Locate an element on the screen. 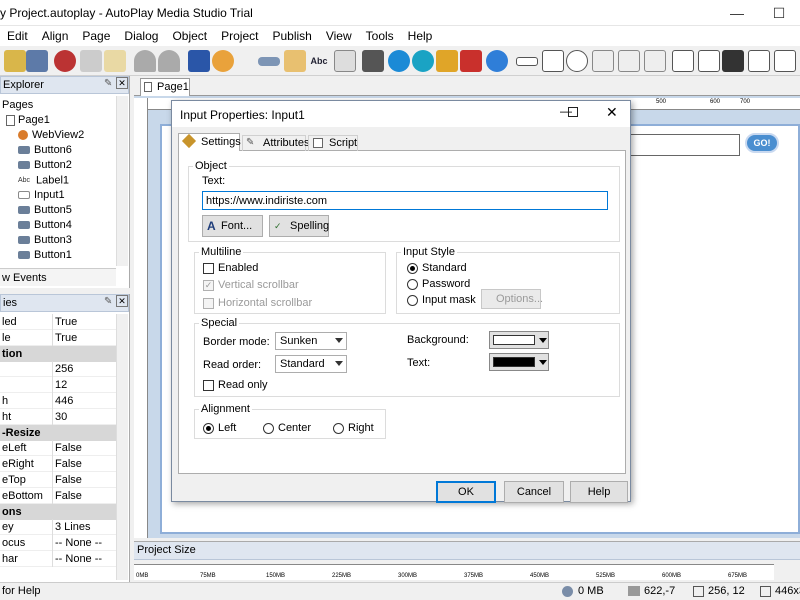  align-right-radio: Right is located at coordinates (353, 428).